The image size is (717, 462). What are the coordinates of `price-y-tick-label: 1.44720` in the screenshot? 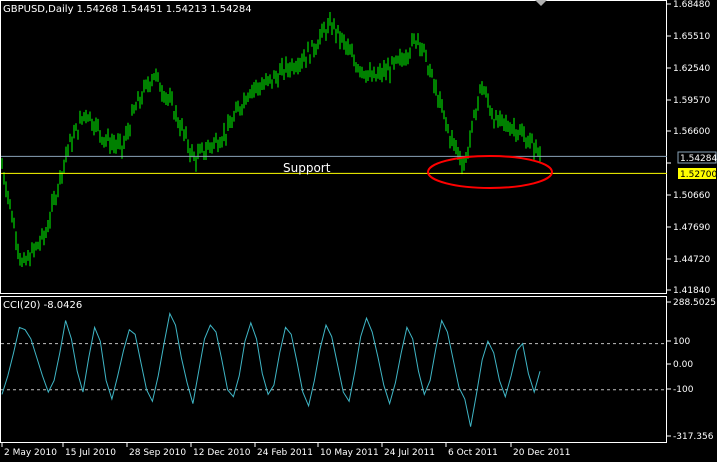 It's located at (691, 260).